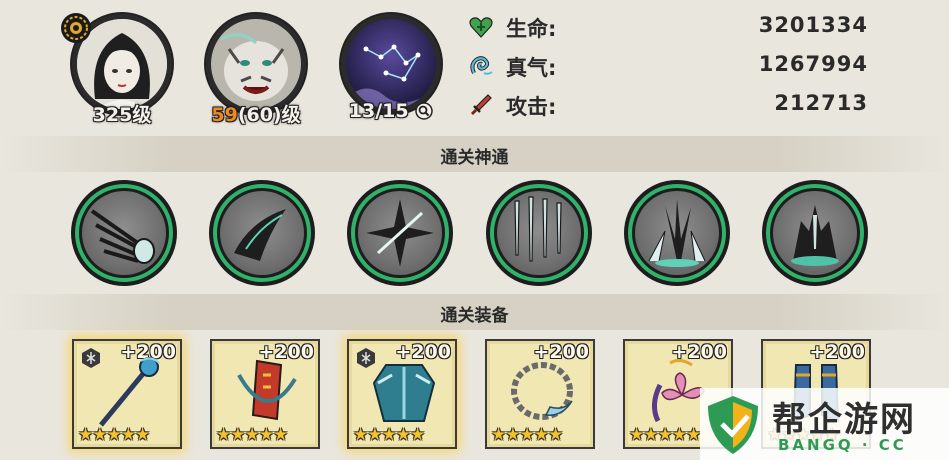 Image resolution: width=949 pixels, height=460 pixels. Describe the element at coordinates (842, 445) in the screenshot. I see `watermark-domain: BANGQ · CC` at that location.